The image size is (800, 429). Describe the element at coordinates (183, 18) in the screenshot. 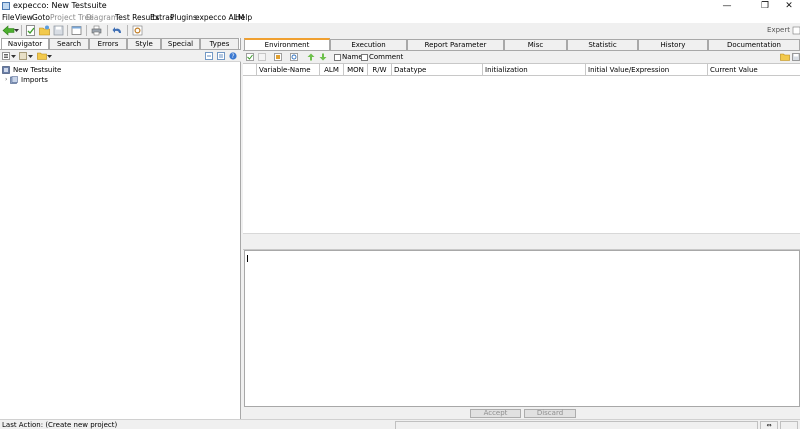

I see `menu-plugins: Plugins` at that location.